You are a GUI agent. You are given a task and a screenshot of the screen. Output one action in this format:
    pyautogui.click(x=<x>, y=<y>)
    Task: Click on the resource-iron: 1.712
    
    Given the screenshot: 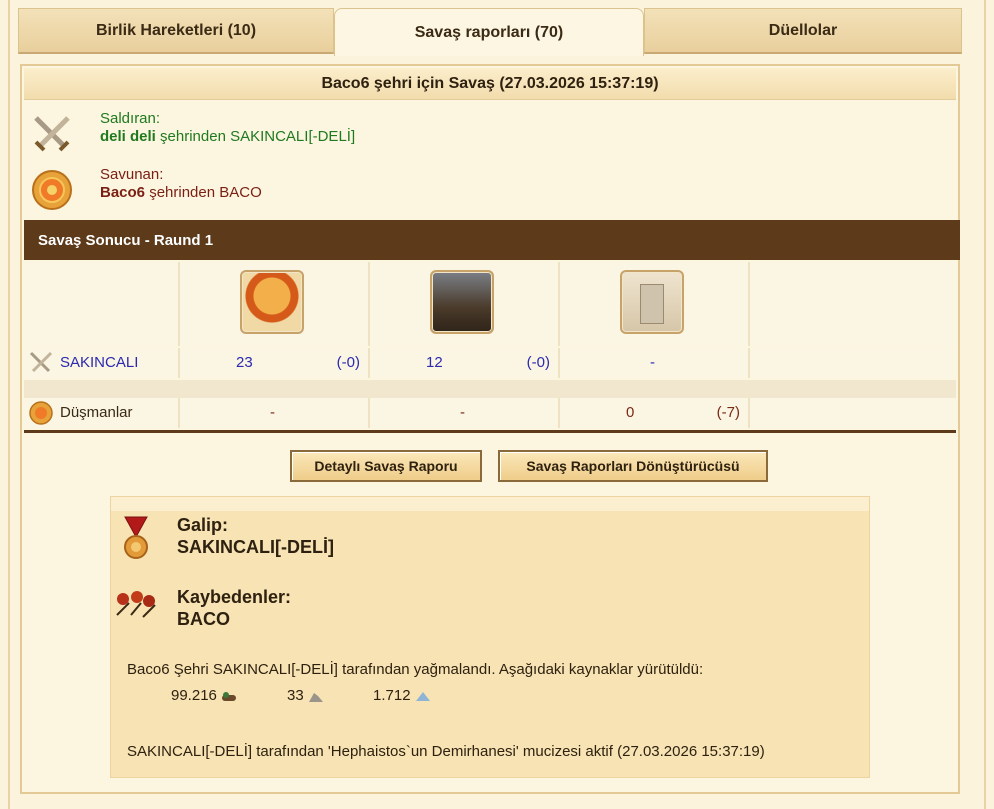 What is the action you would take?
    pyautogui.click(x=402, y=695)
    